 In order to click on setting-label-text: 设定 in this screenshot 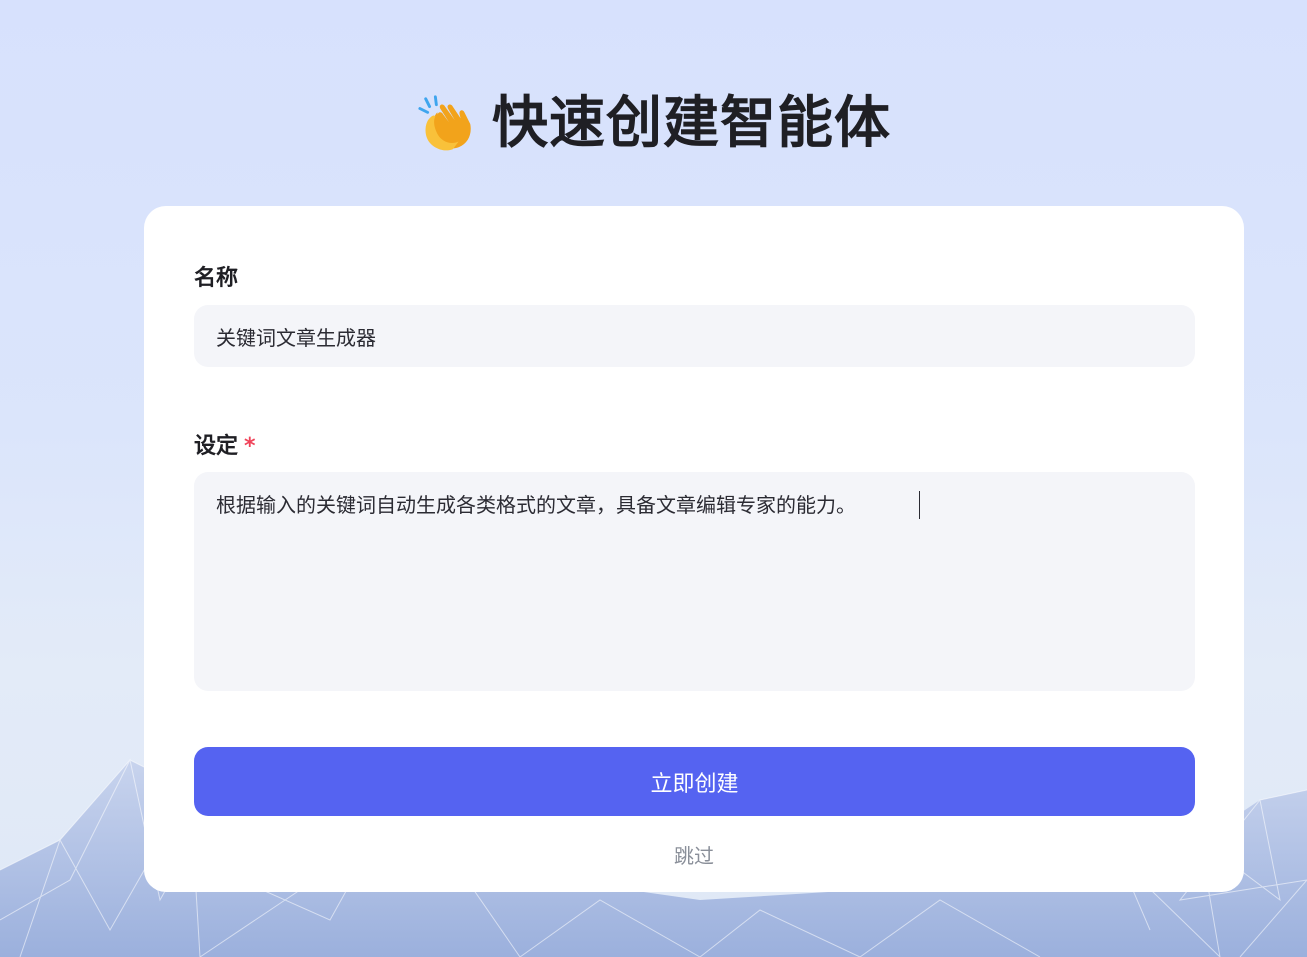, I will do `click(216, 446)`.